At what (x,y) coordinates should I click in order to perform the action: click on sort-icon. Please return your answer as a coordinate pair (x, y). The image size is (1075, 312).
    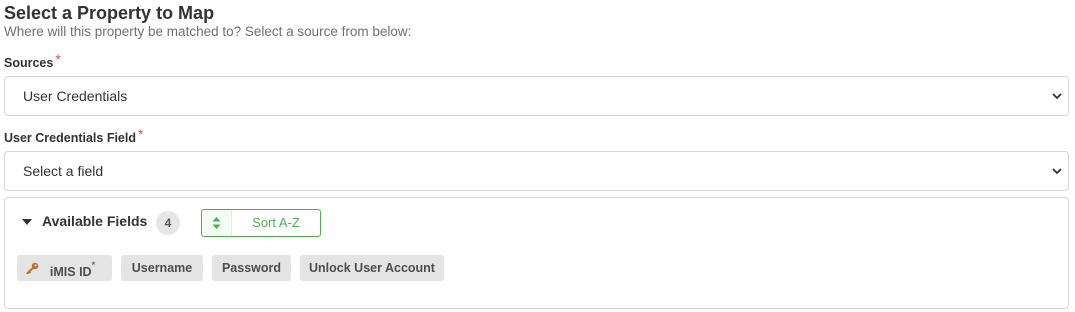
    Looking at the image, I should click on (216, 223).